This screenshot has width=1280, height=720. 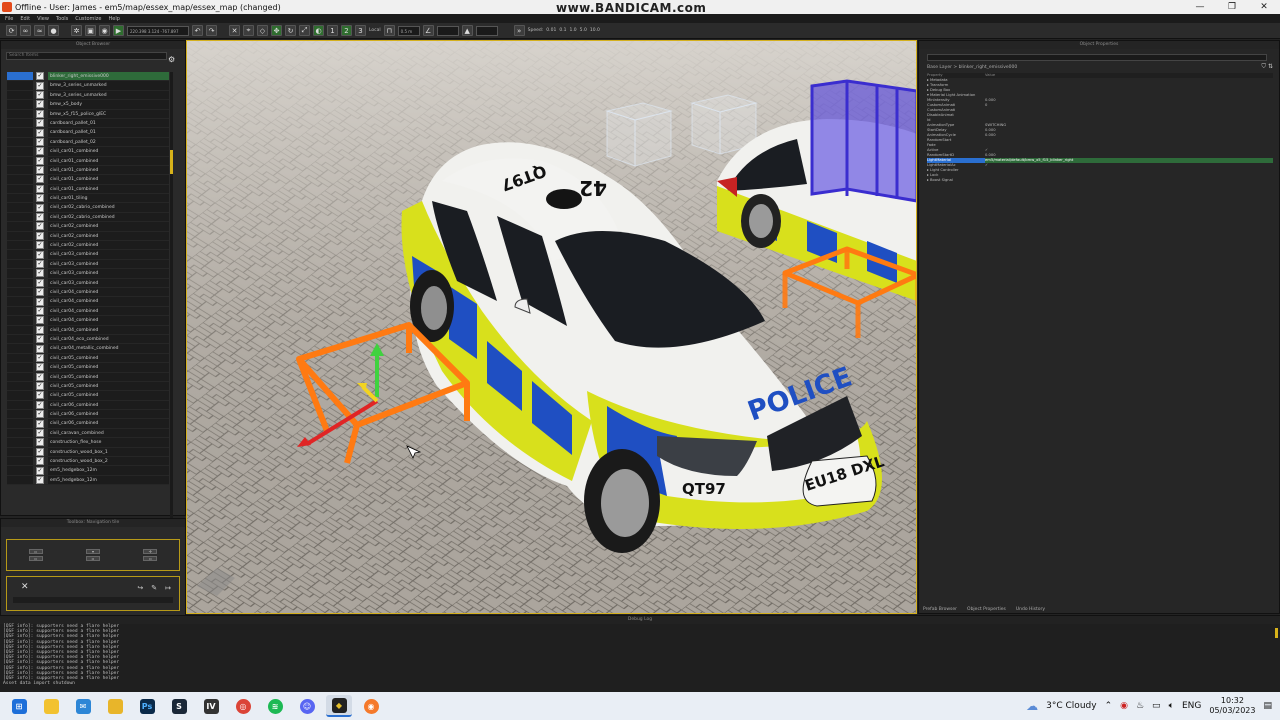 What do you see at coordinates (88, 77) in the screenshot?
I see `object-list-item: ✓ blinker_right_emissive000` at bounding box center [88, 77].